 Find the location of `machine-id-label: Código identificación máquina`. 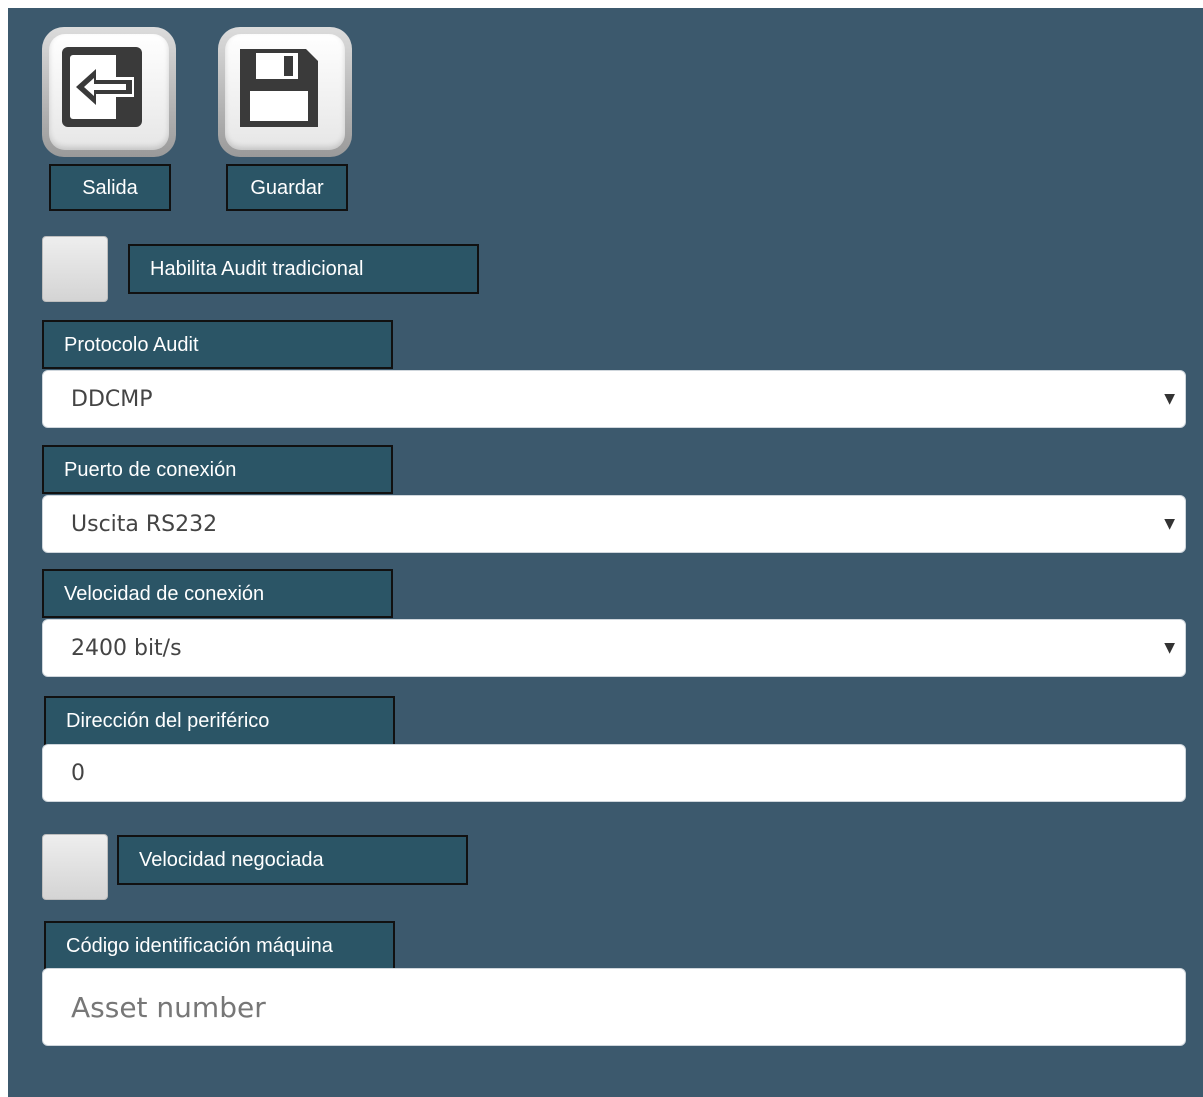

machine-id-label: Código identificación máquina is located at coordinates (219, 946).